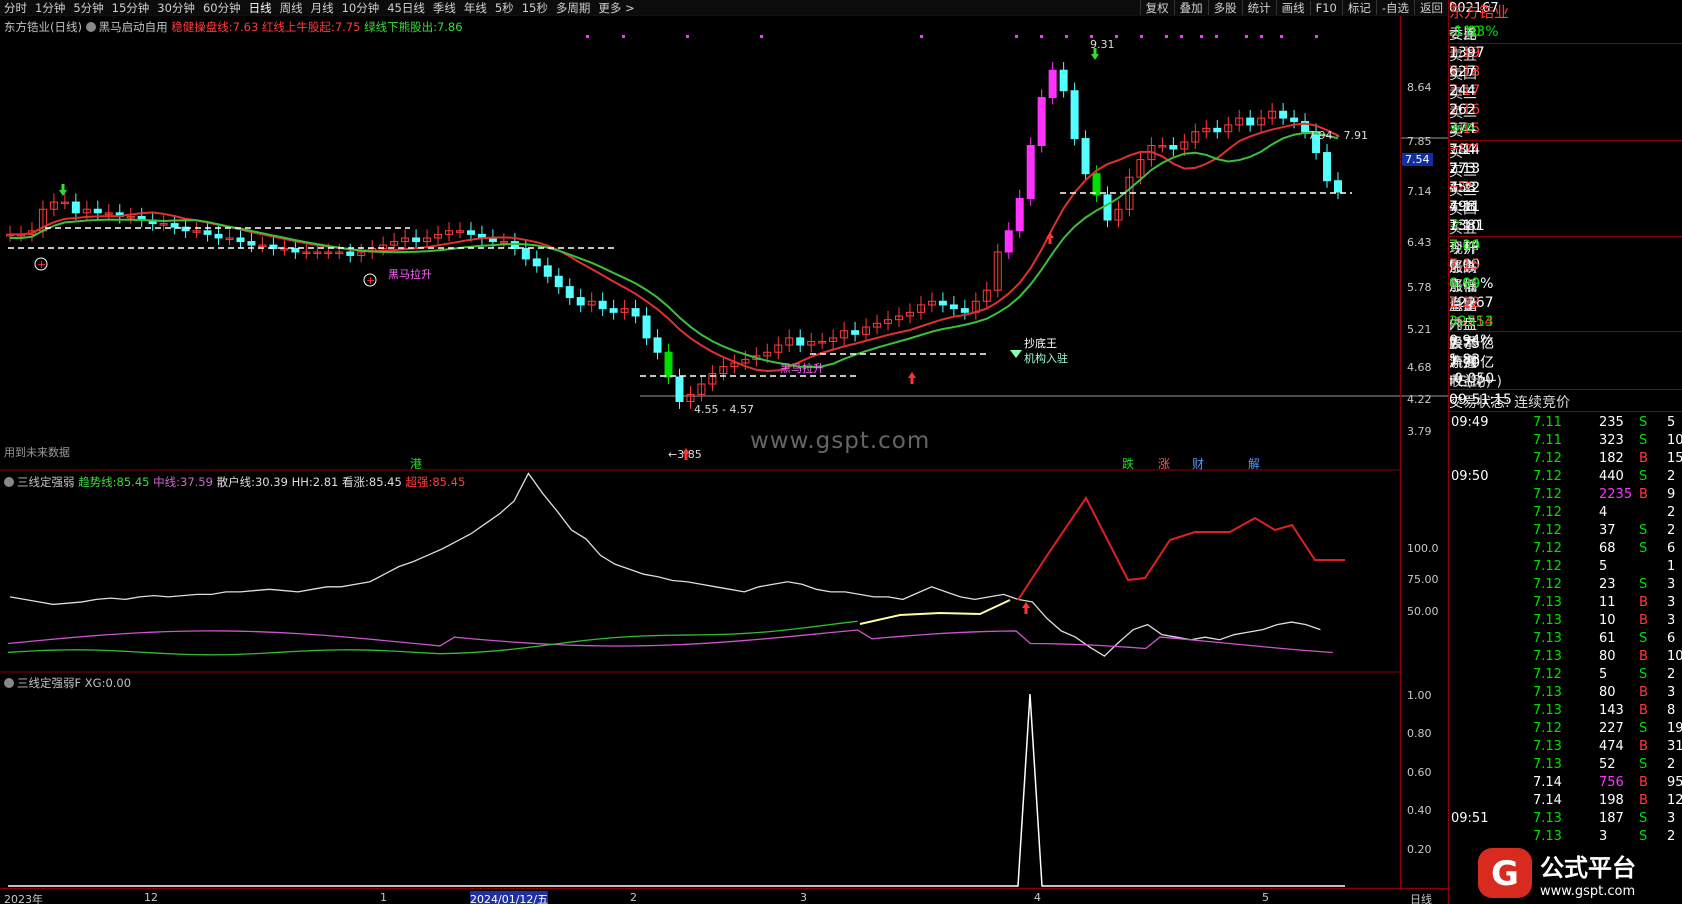 This screenshot has height=904, width=1682. What do you see at coordinates (1472, 363) in the screenshot?
I see `stat-row-6-cell: 7.70亿` at bounding box center [1472, 363].